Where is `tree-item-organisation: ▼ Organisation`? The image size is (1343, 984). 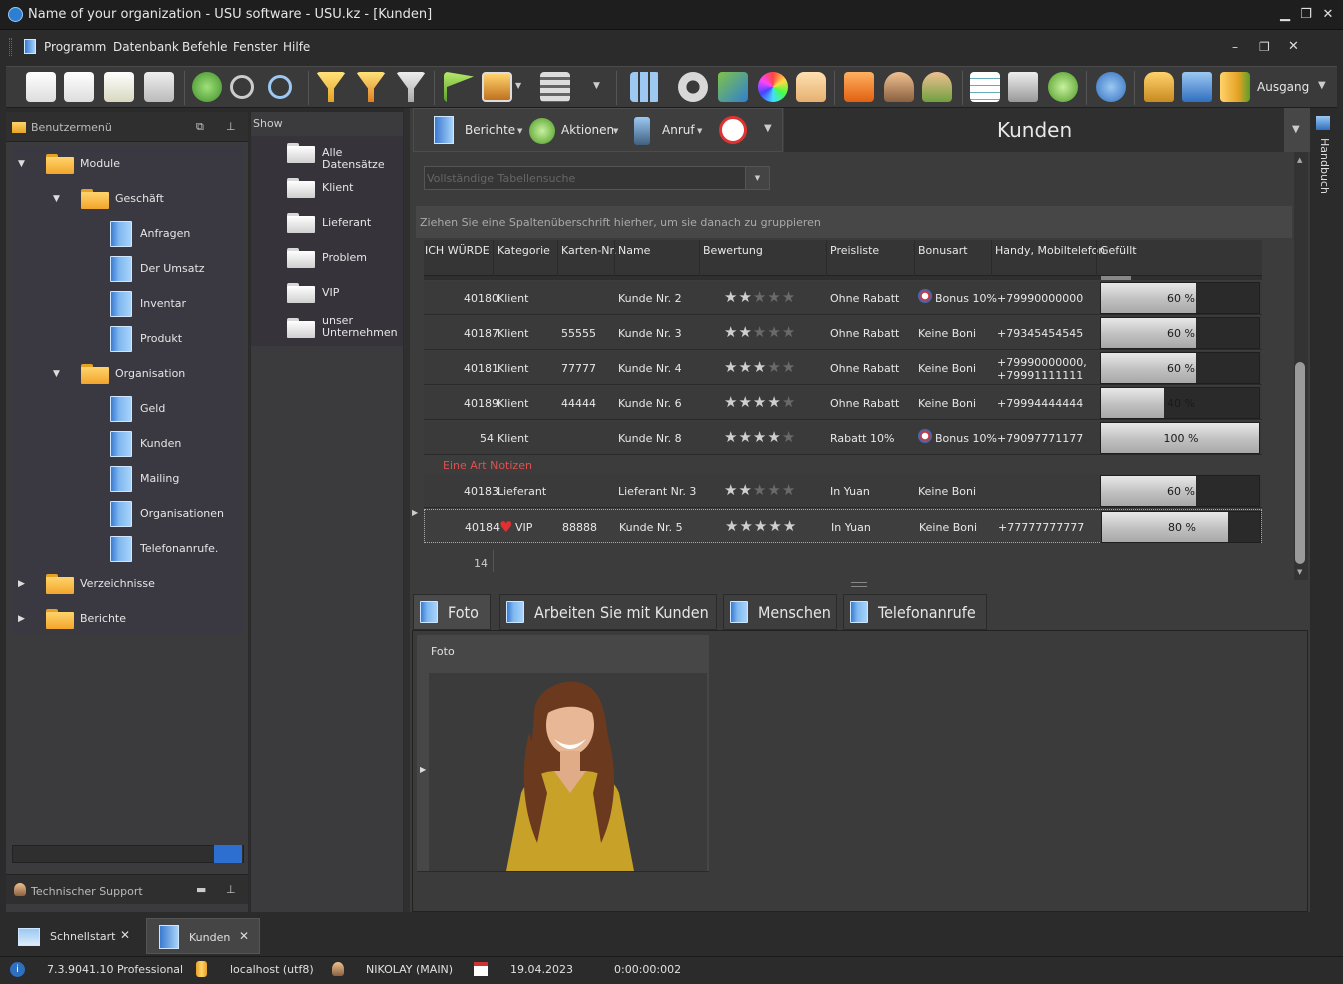
tree-item-organisation: ▼ Organisation is located at coordinates (128, 373).